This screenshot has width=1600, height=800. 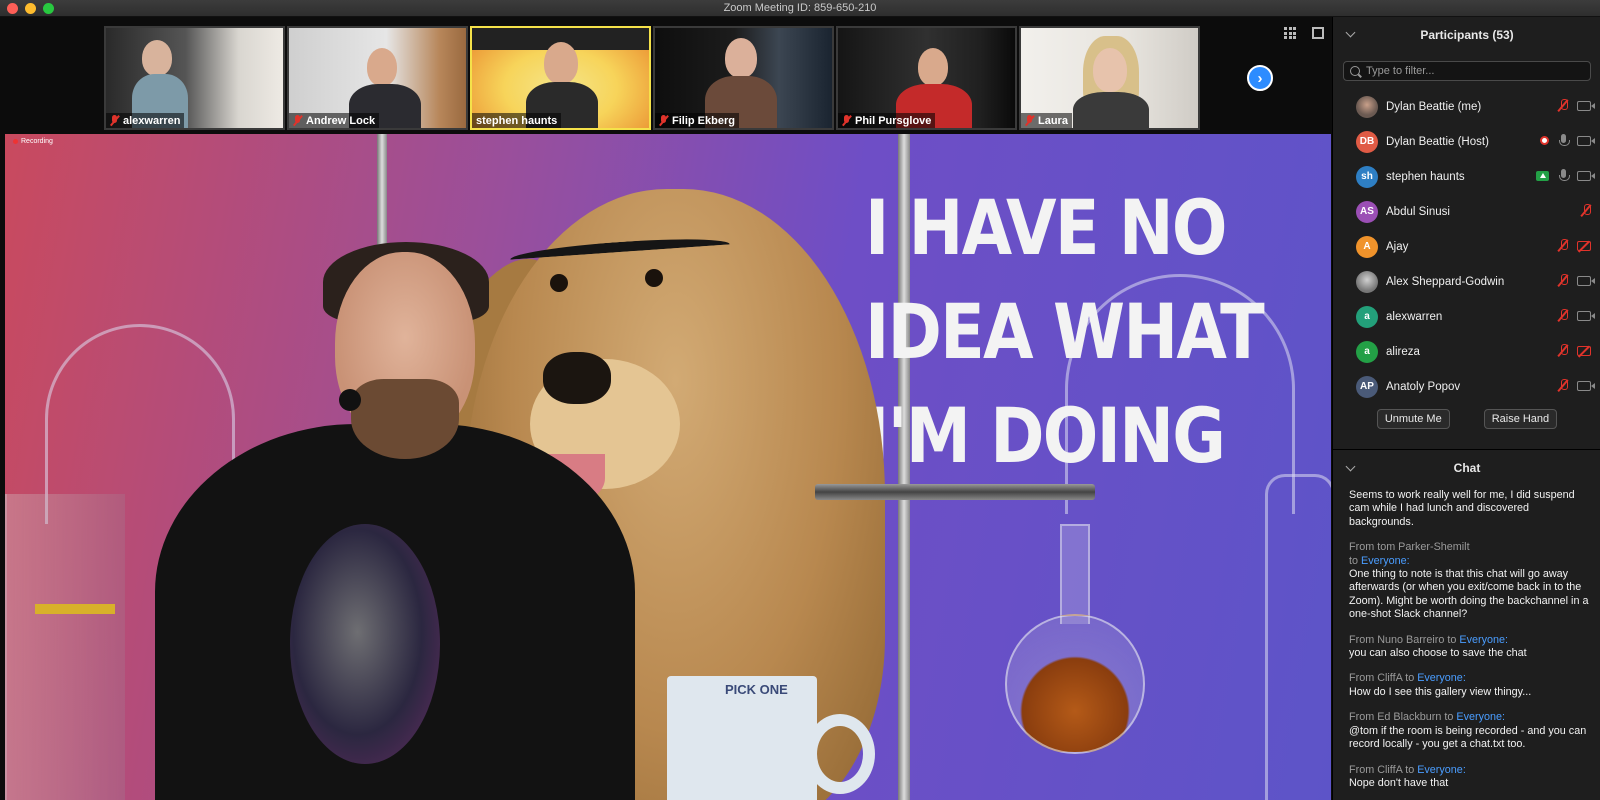 What do you see at coordinates (1065, 331) in the screenshot?
I see `meme-caption: I HAVE NO IDEA WHAT I'M DOING` at bounding box center [1065, 331].